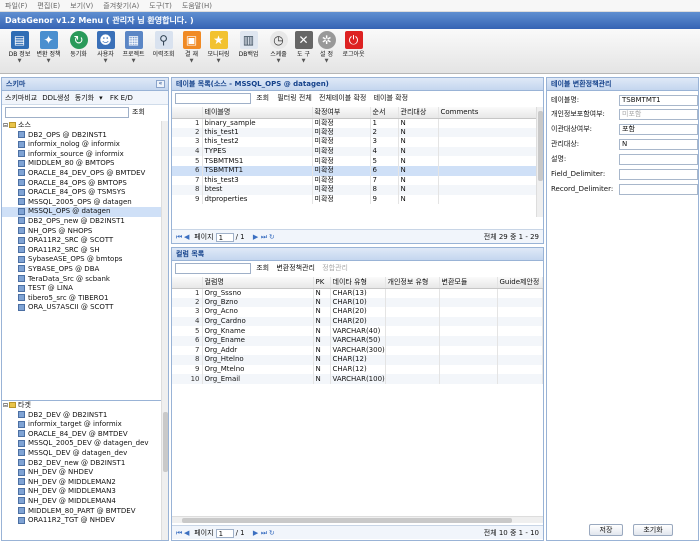 The height and width of the screenshot is (542, 700). What do you see at coordinates (82, 222) in the screenshot?
I see `tree-item: DB2_OPS_new @ DB2INST1` at bounding box center [82, 222].